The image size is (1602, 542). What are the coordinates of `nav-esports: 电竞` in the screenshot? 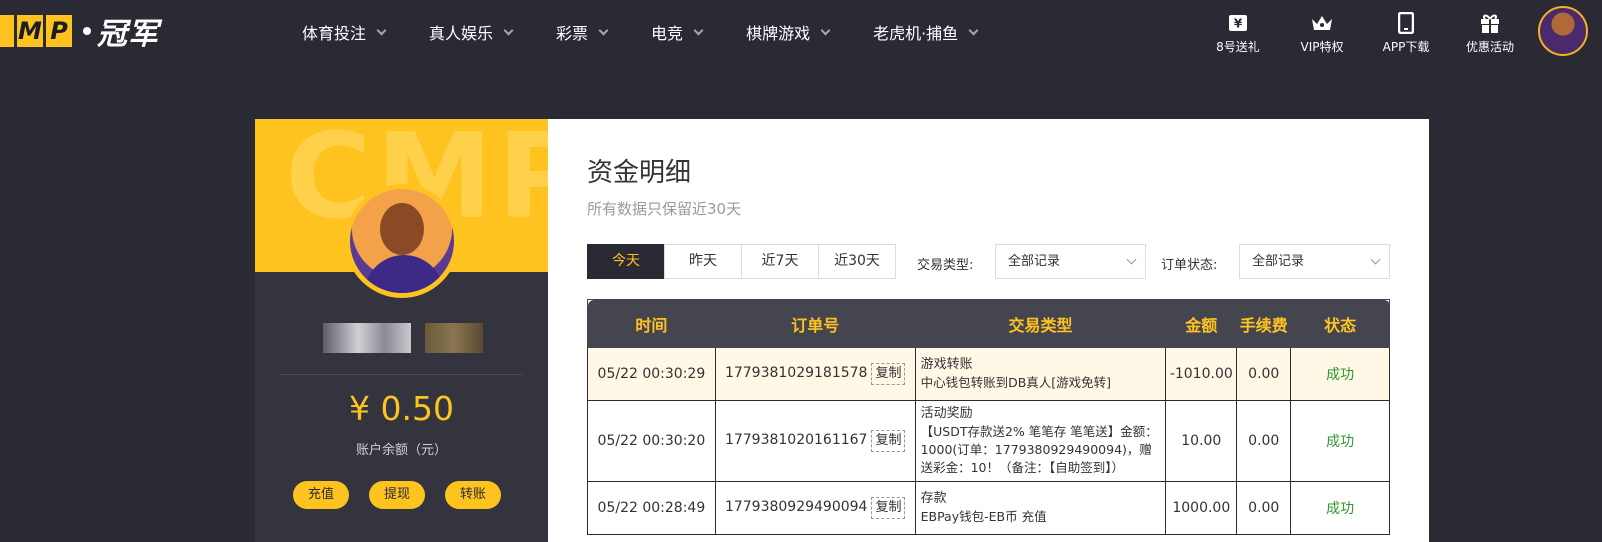 It's located at (677, 32).